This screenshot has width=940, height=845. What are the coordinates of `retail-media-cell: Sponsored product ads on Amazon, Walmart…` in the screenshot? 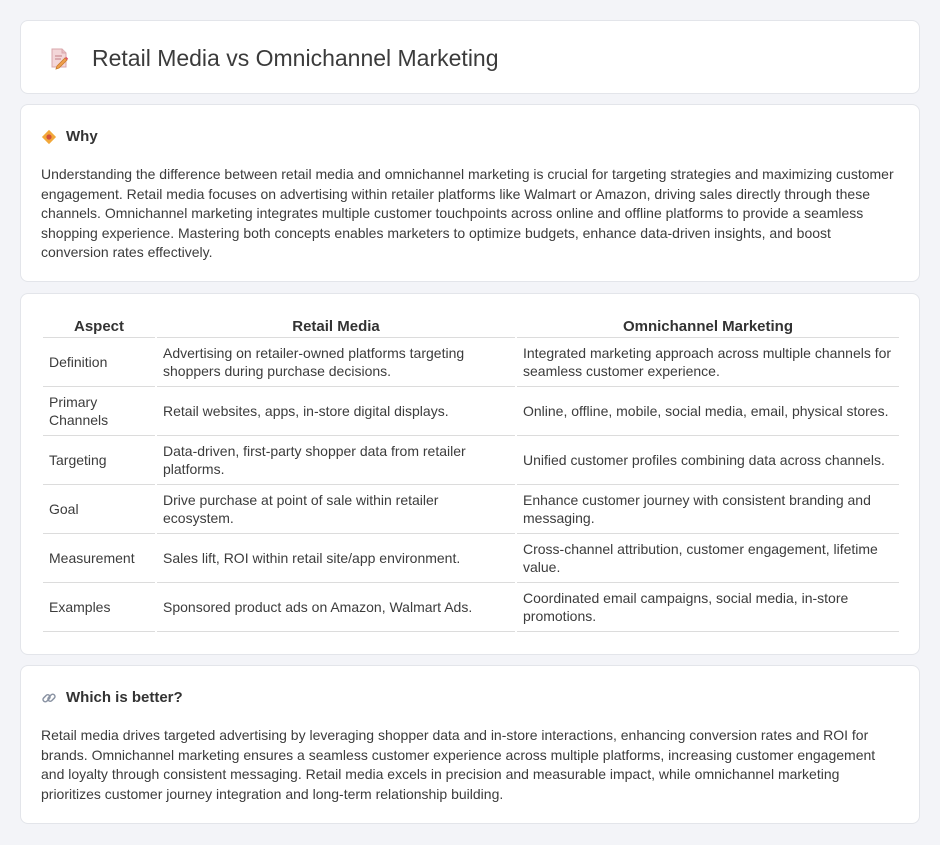 It's located at (336, 607).